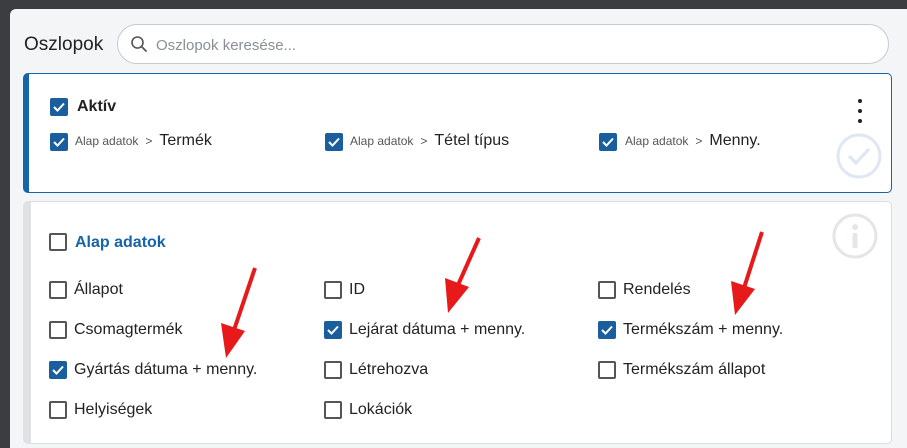 This screenshot has height=448, width=907. What do you see at coordinates (128, 329) in the screenshot?
I see `column-label: Csomagtermék` at bounding box center [128, 329].